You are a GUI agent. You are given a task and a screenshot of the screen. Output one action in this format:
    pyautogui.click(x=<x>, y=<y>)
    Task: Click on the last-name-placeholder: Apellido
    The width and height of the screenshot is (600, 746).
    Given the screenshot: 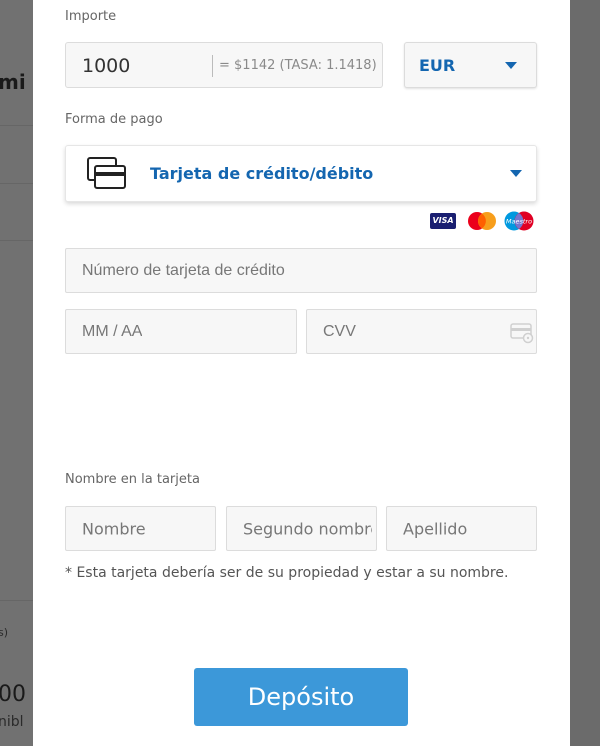 What is the action you would take?
    pyautogui.click(x=435, y=528)
    